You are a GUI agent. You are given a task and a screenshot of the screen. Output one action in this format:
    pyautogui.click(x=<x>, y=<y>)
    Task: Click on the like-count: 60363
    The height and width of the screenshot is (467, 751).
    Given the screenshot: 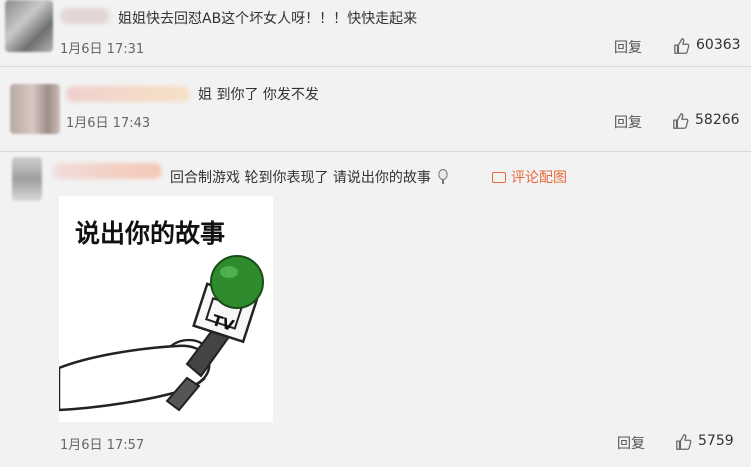 What is the action you would take?
    pyautogui.click(x=718, y=45)
    